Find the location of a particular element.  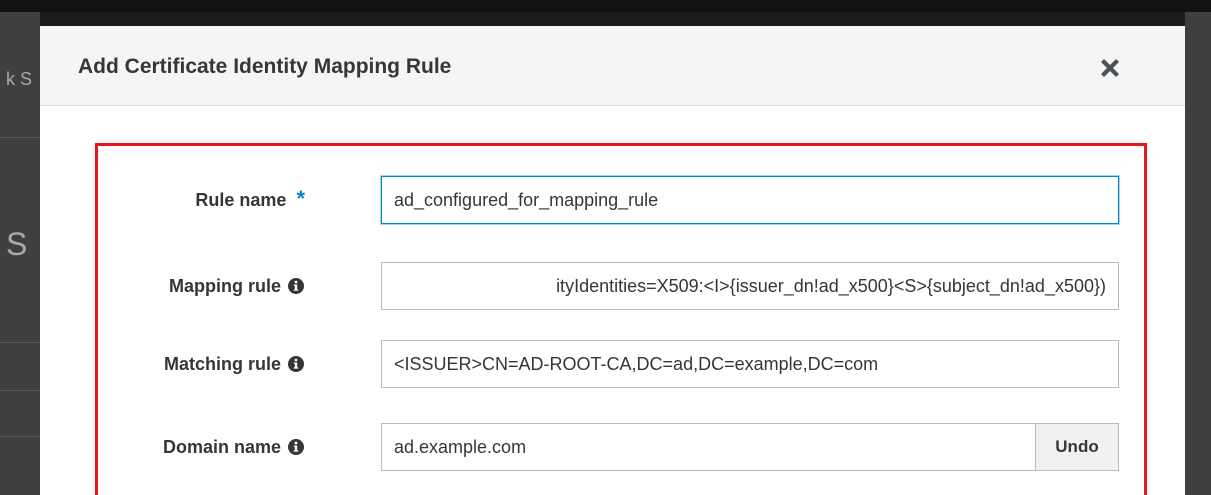

close-icon is located at coordinates (1110, 68).